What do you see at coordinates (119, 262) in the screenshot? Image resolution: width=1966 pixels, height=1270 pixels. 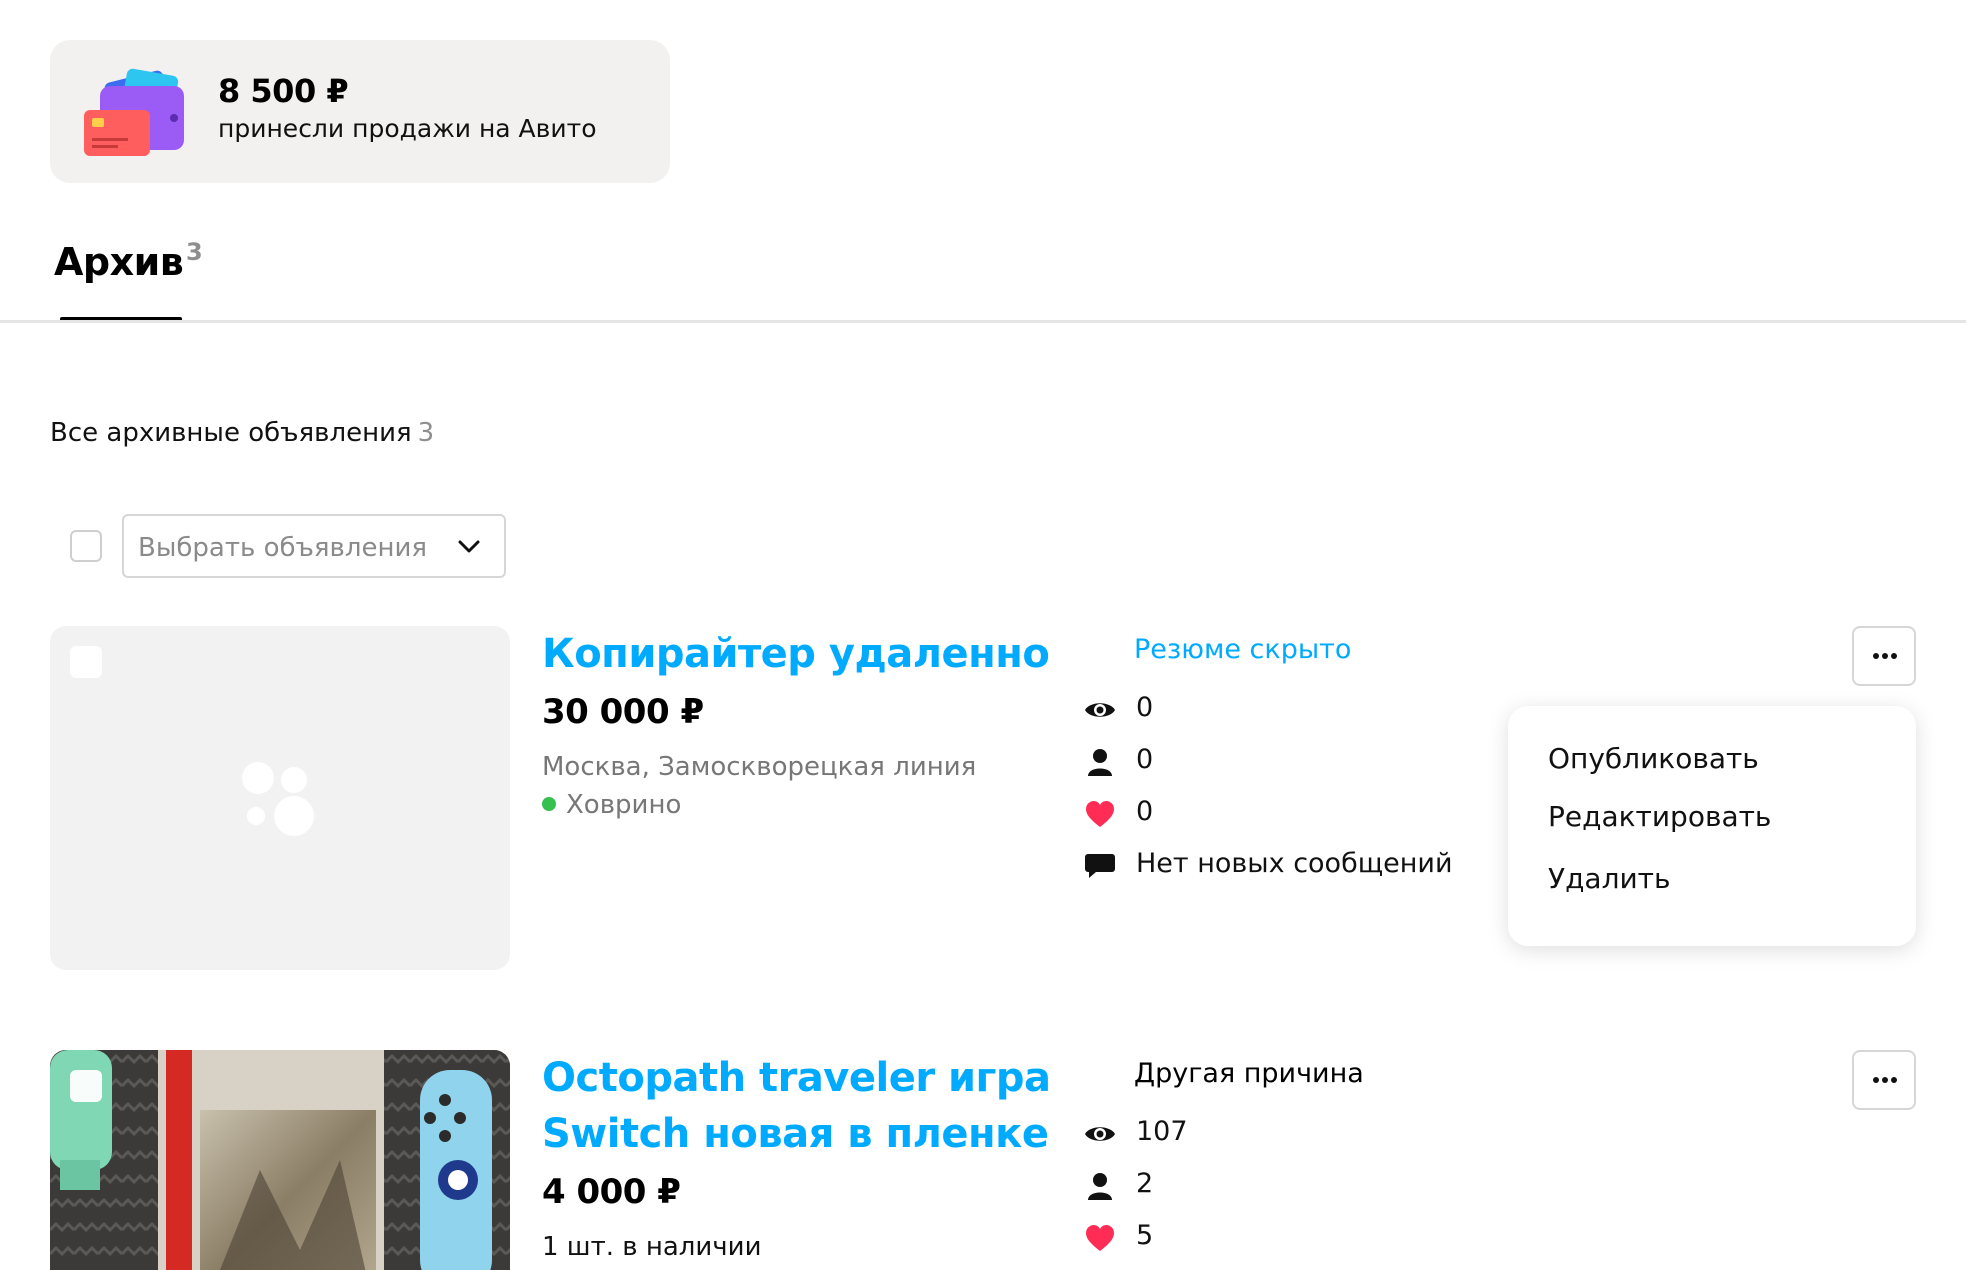 I see `tab-archive: Архив` at bounding box center [119, 262].